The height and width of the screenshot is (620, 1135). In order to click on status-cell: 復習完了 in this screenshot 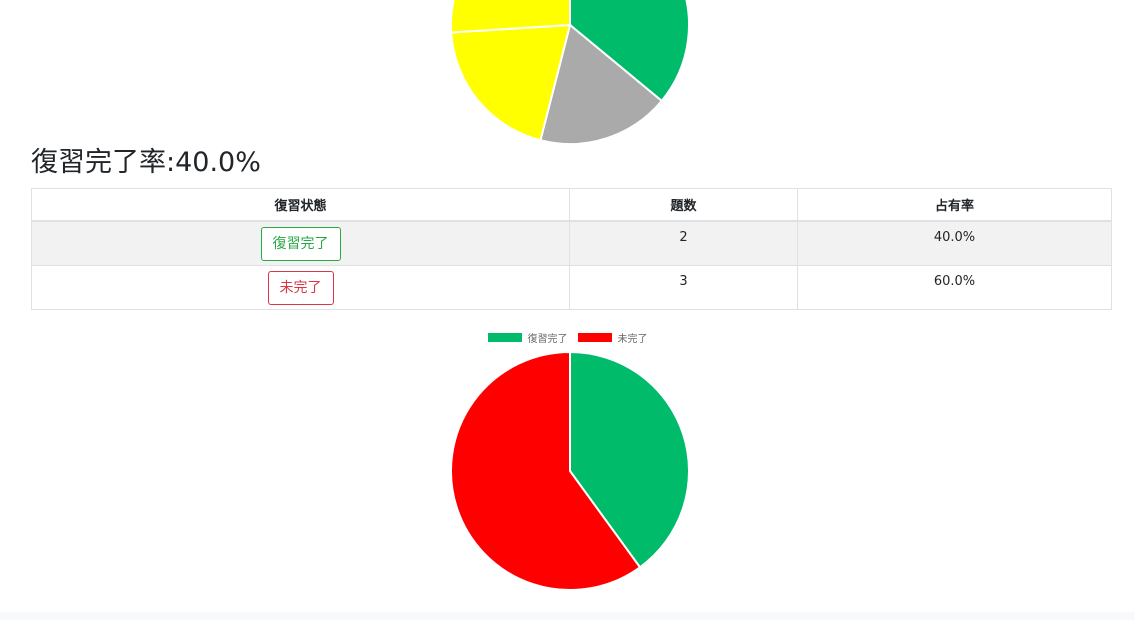, I will do `click(300, 243)`.